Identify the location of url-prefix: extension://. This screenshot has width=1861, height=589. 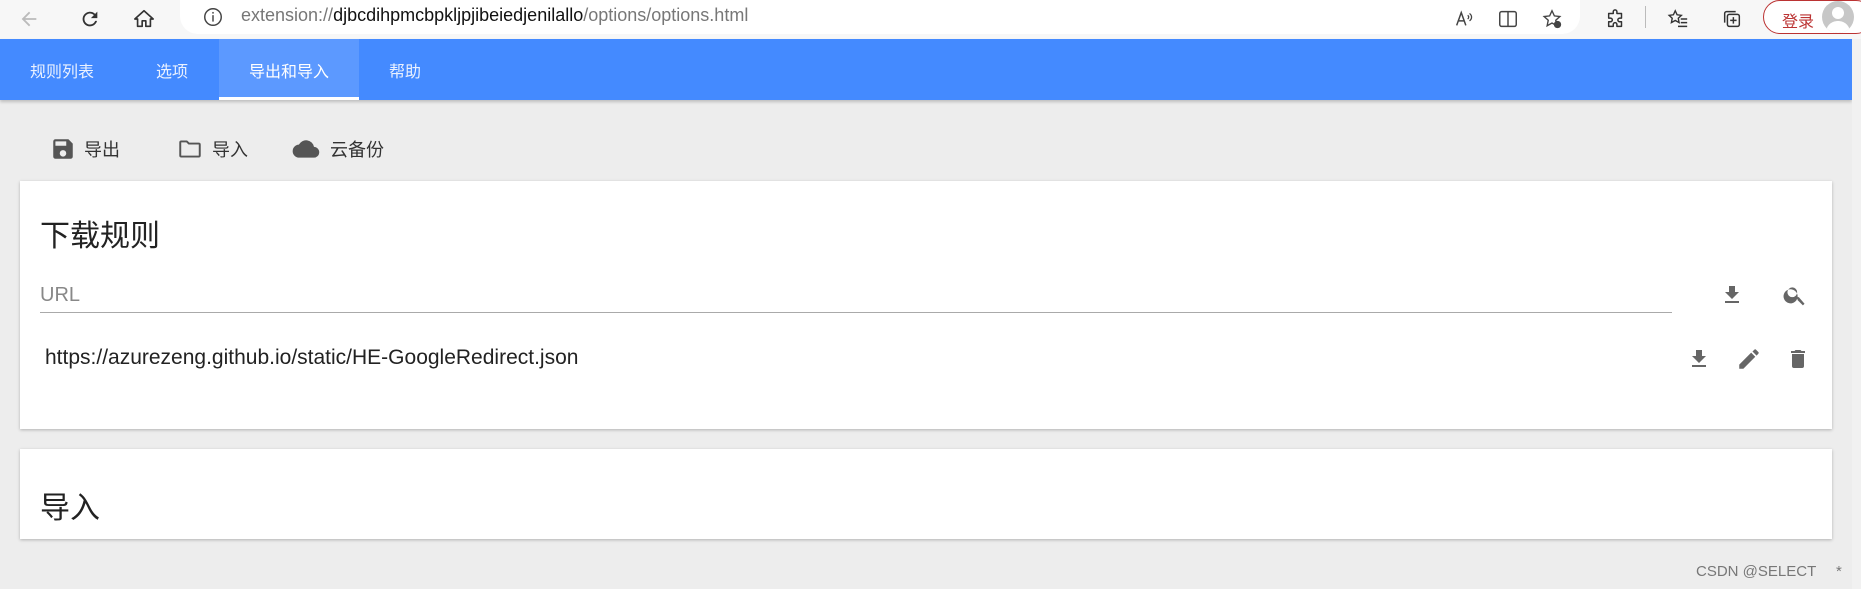
(287, 15).